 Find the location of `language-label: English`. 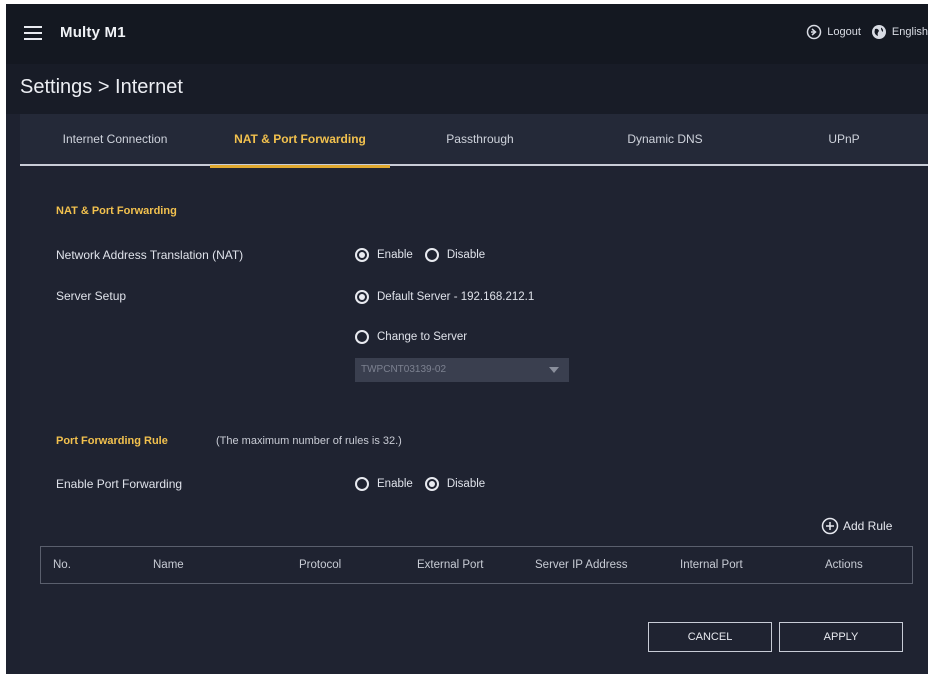

language-label: English is located at coordinates (909, 32).